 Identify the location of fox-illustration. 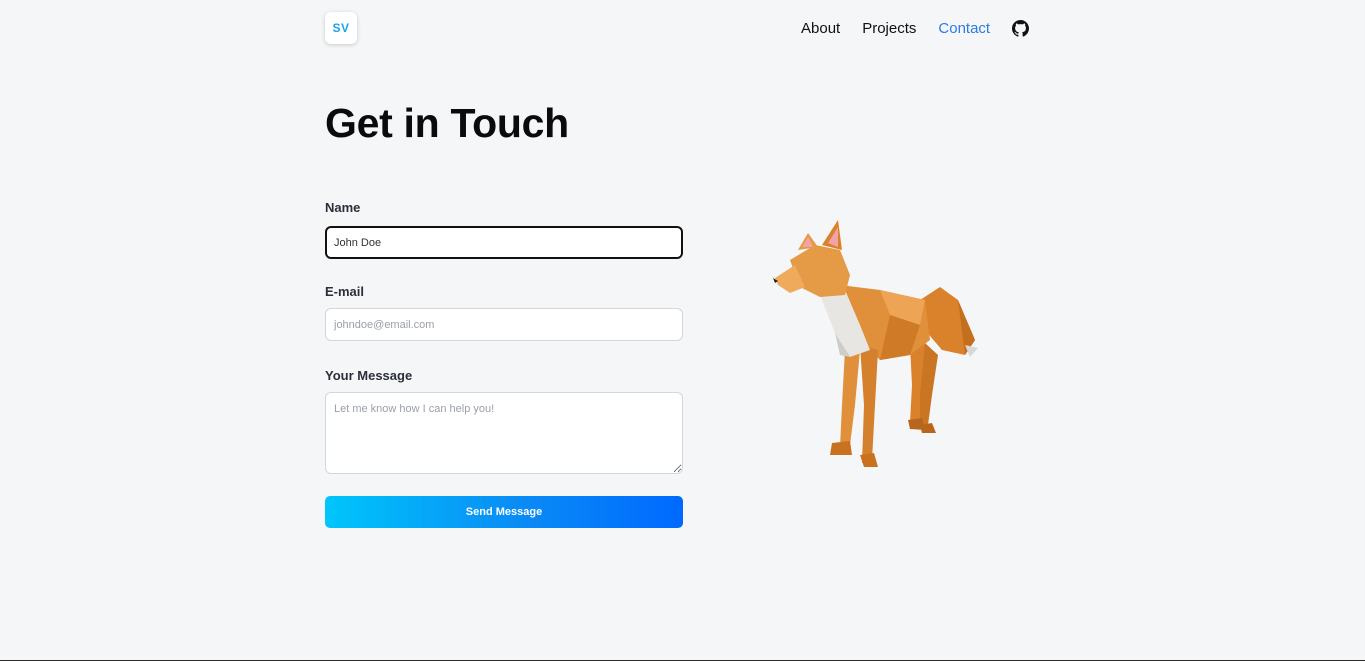
(875, 343).